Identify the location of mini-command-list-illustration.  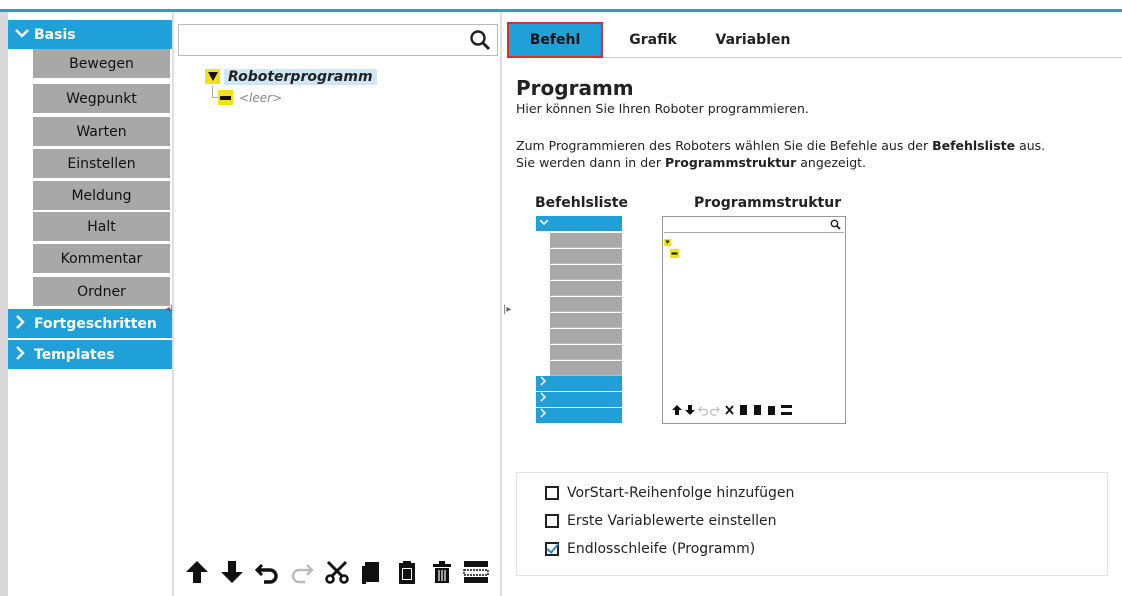
(579, 320).